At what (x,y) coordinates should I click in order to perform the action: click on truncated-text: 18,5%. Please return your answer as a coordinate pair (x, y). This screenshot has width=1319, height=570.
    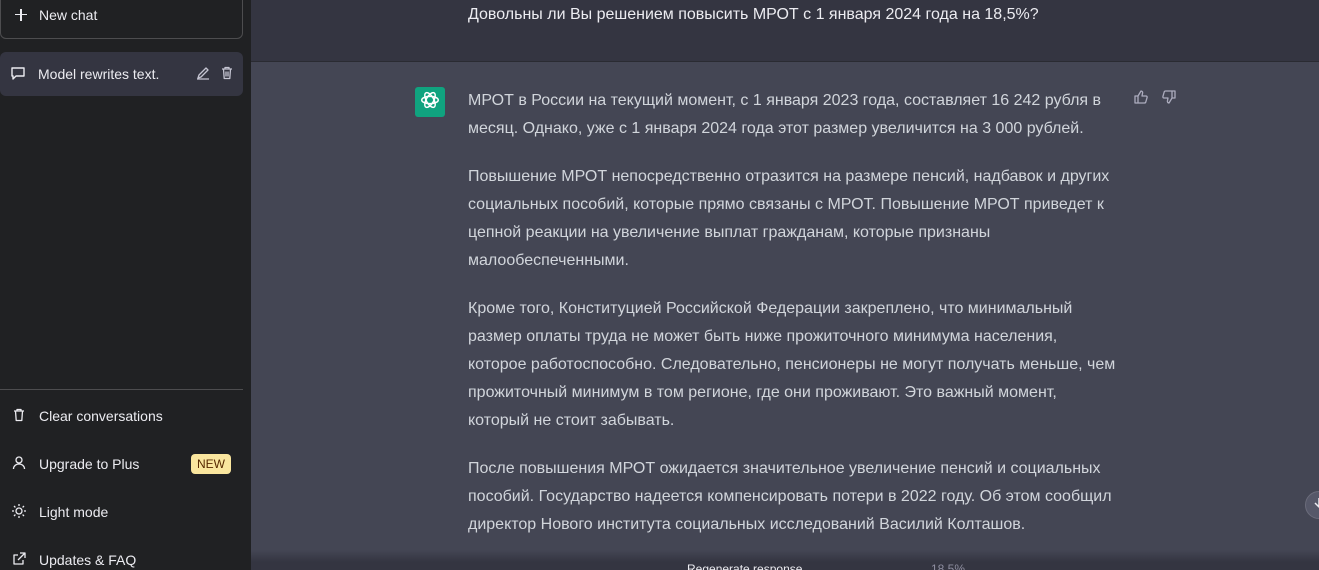
    Looking at the image, I should click on (948, 566).